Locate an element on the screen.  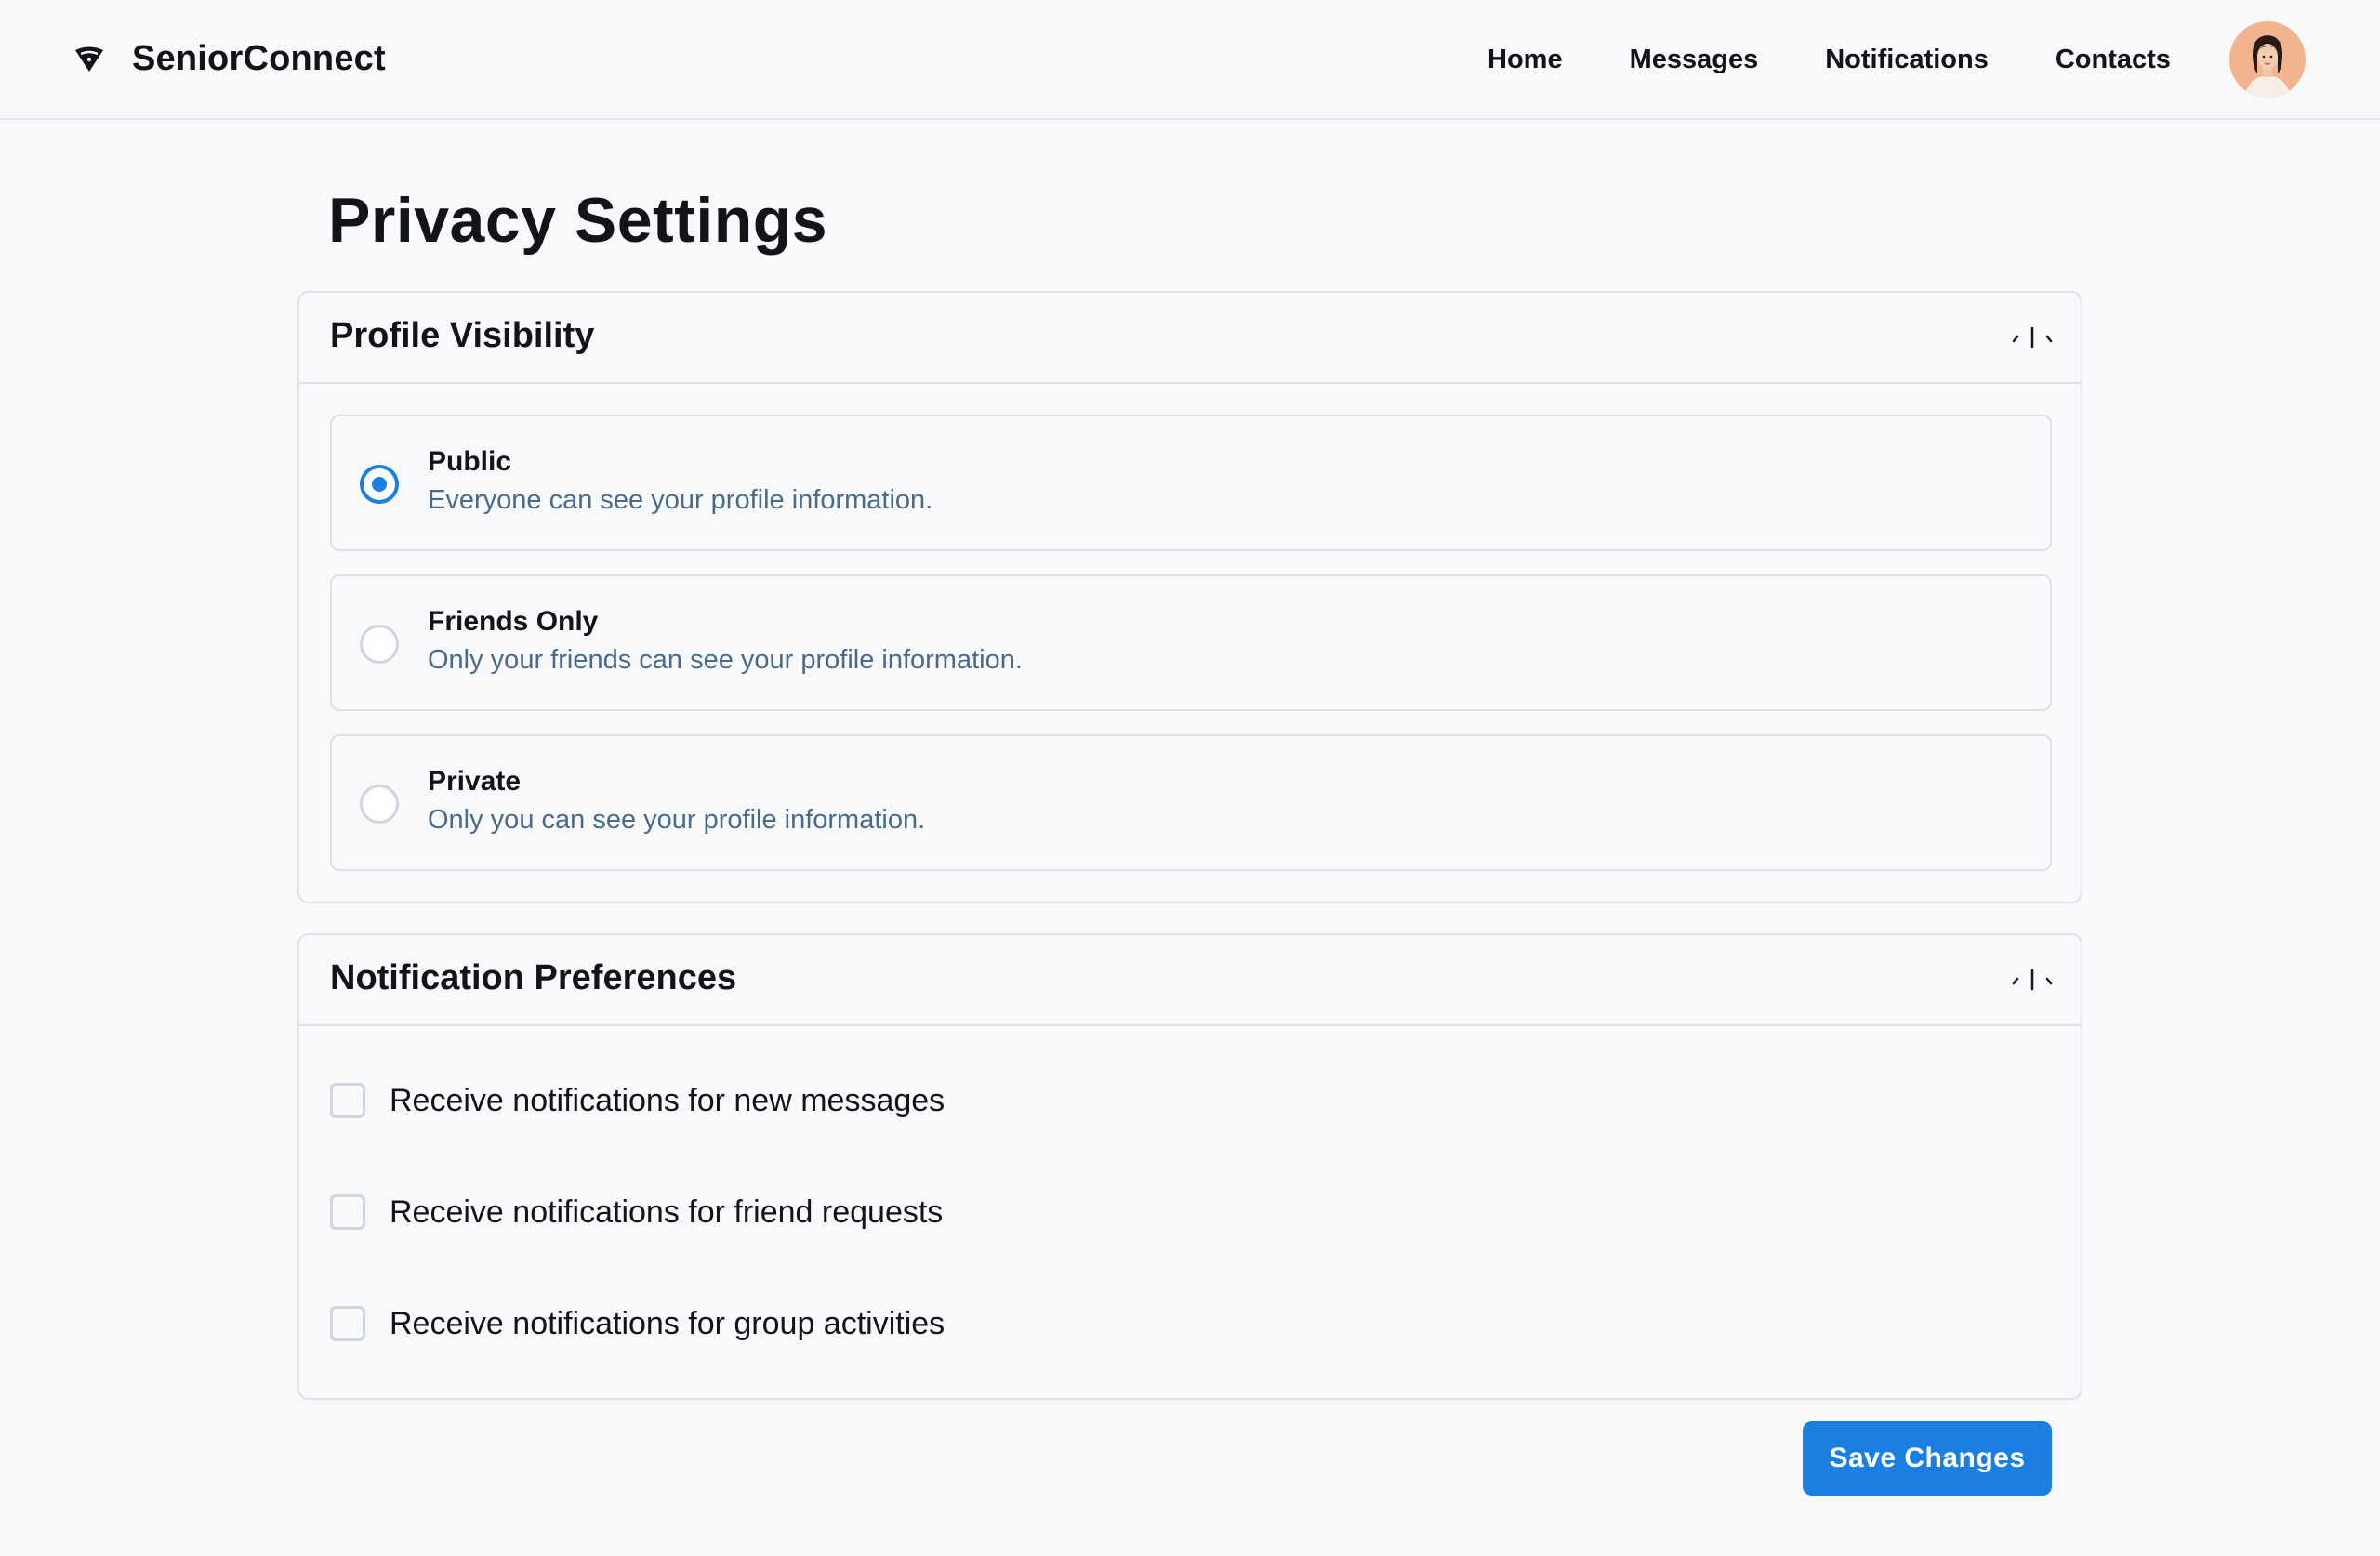
checkbox-label: Receive notifications for new messages is located at coordinates (667, 1100).